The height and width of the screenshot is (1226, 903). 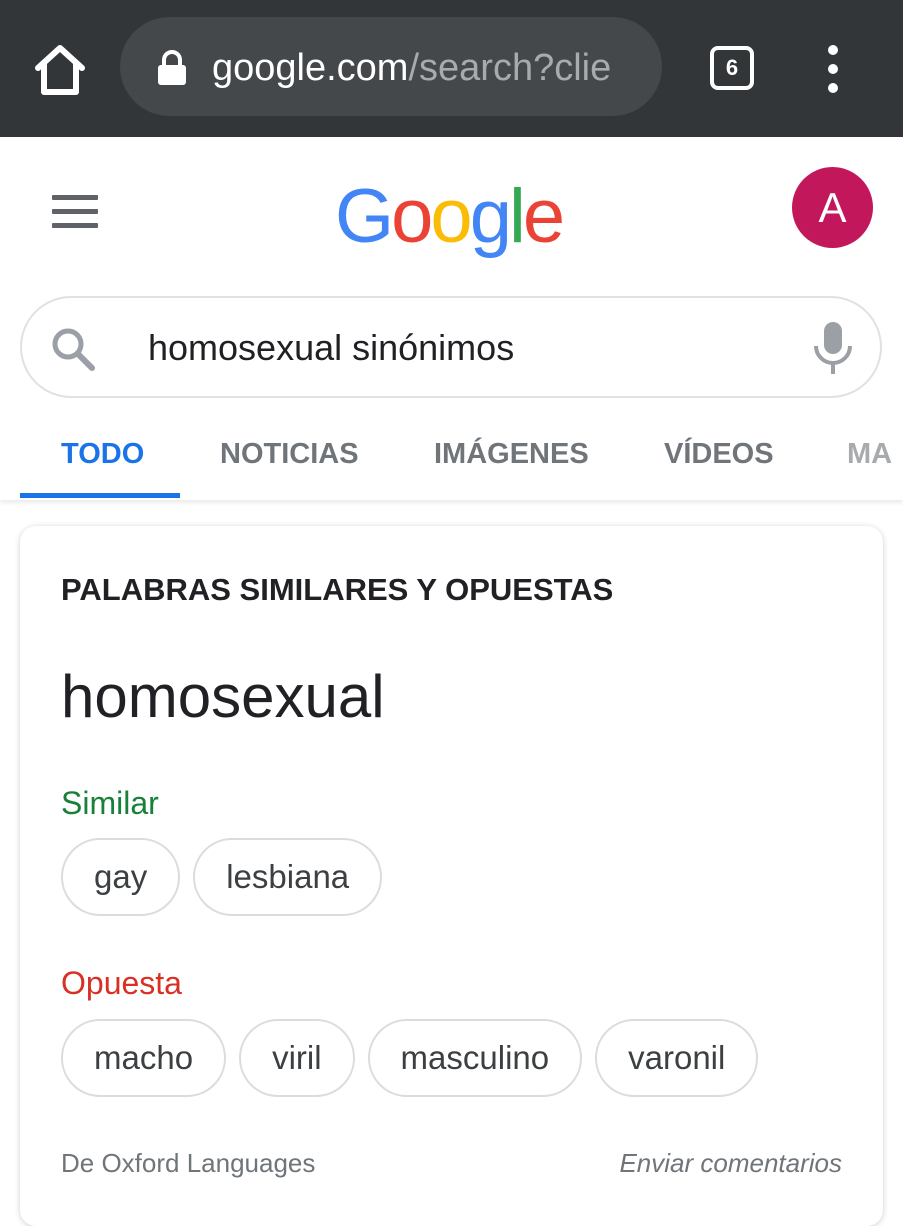 What do you see at coordinates (732, 68) in the screenshot?
I see `tab-switcher-button: 6` at bounding box center [732, 68].